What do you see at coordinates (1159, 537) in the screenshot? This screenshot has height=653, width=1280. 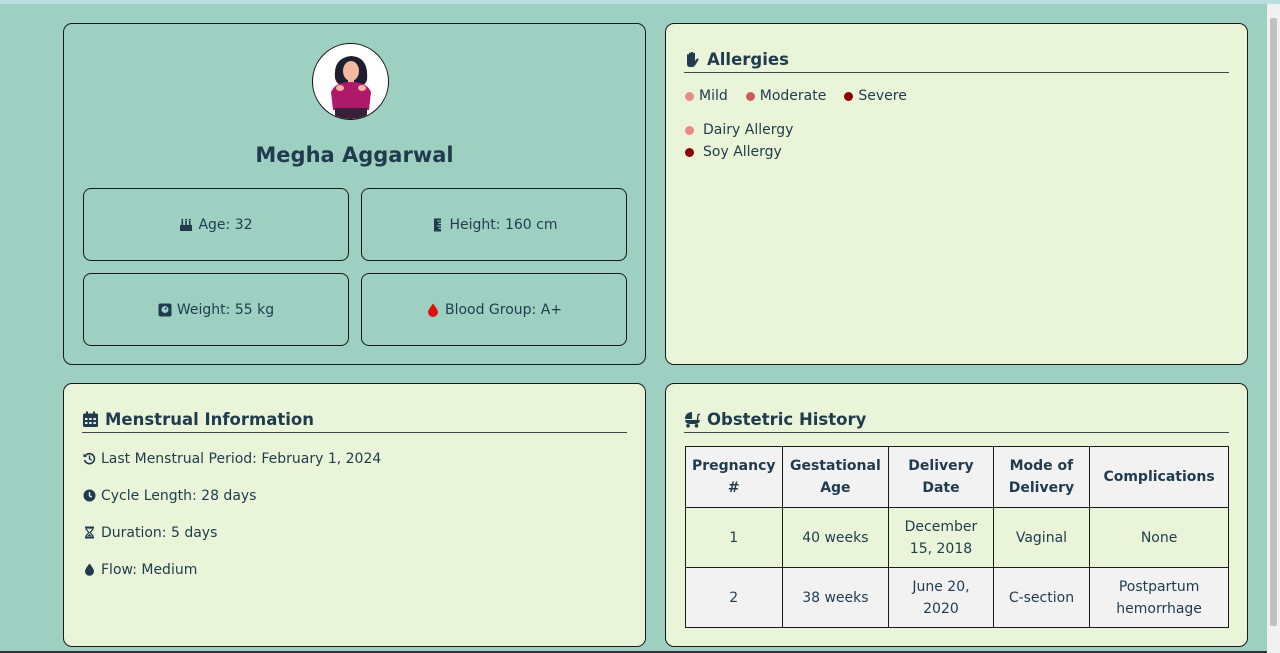 I see `table-cell: None` at bounding box center [1159, 537].